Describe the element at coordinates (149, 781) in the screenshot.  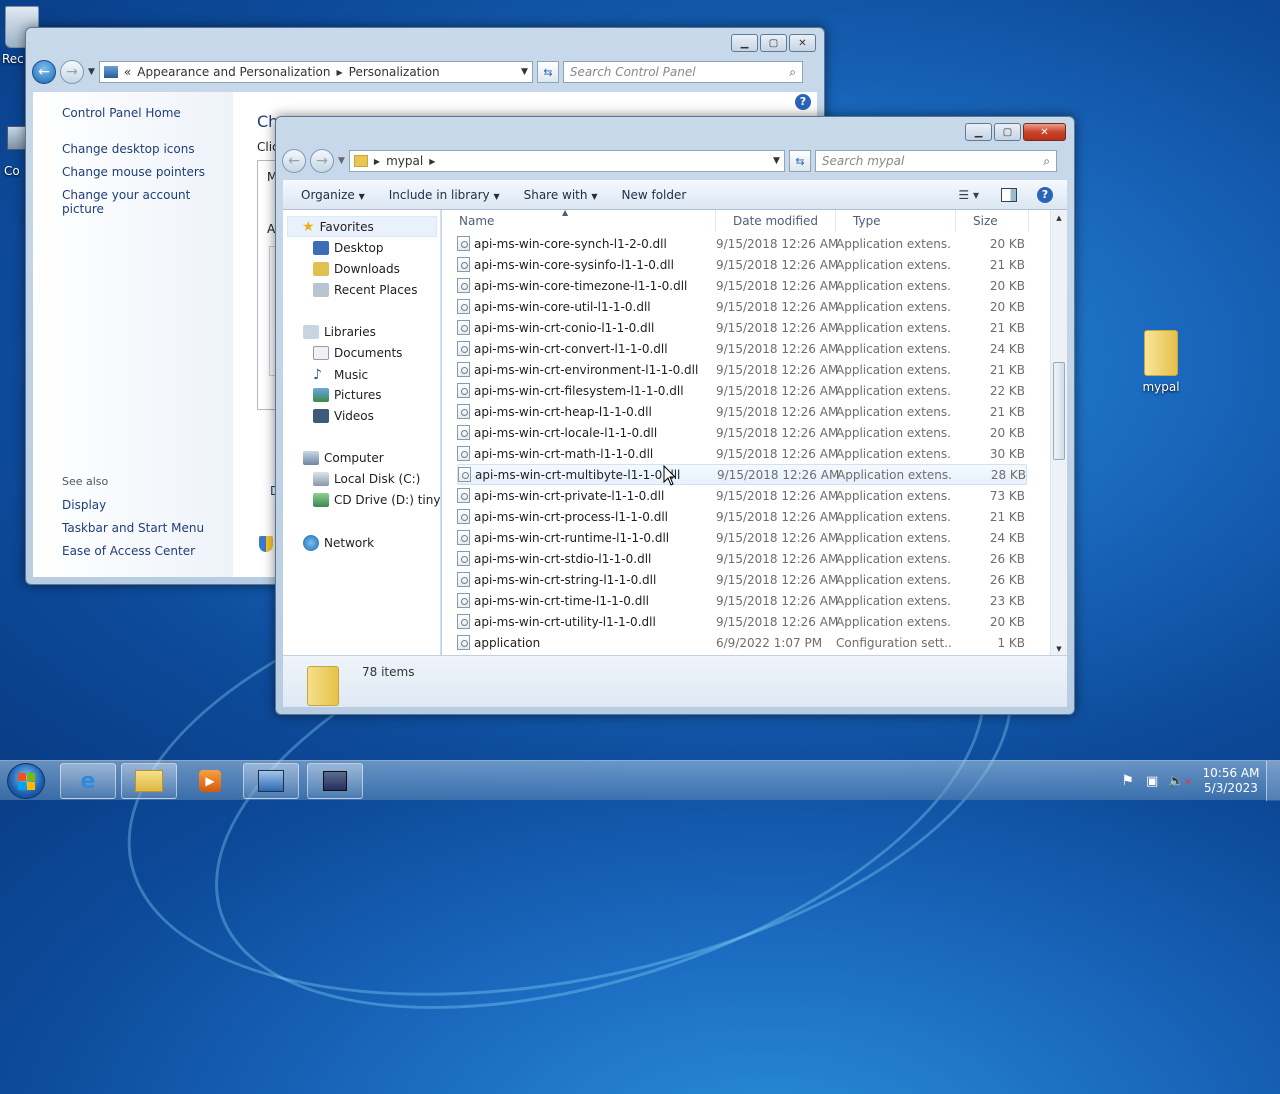
I see `taskbar-windows-explorer` at that location.